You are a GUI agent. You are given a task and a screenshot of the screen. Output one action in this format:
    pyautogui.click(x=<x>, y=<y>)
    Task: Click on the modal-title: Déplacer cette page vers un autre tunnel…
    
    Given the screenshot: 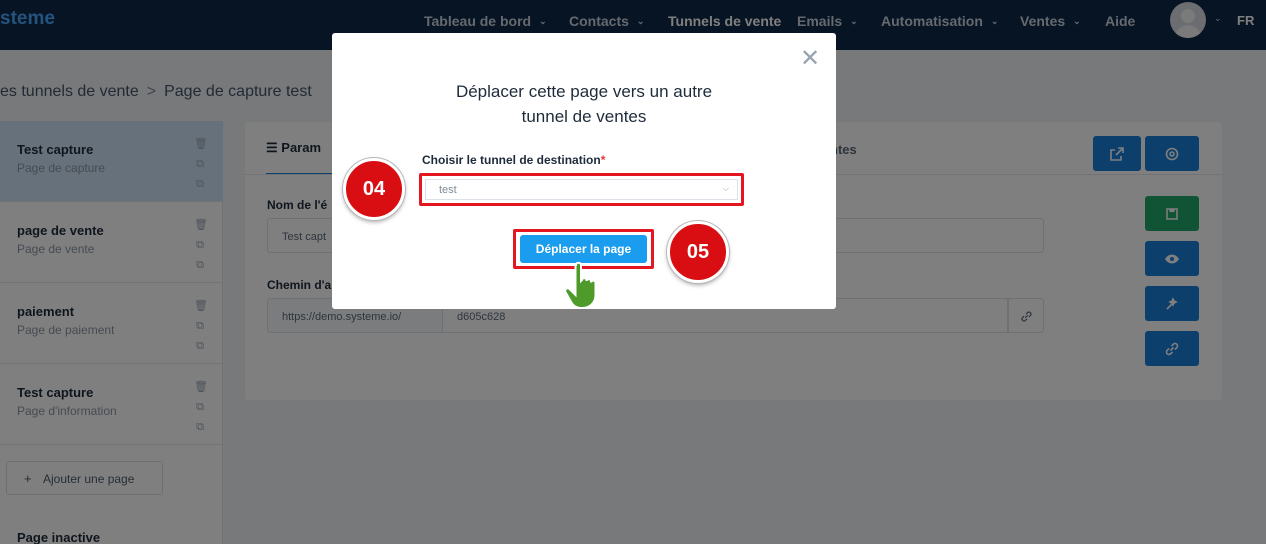 What is the action you would take?
    pyautogui.click(x=584, y=104)
    